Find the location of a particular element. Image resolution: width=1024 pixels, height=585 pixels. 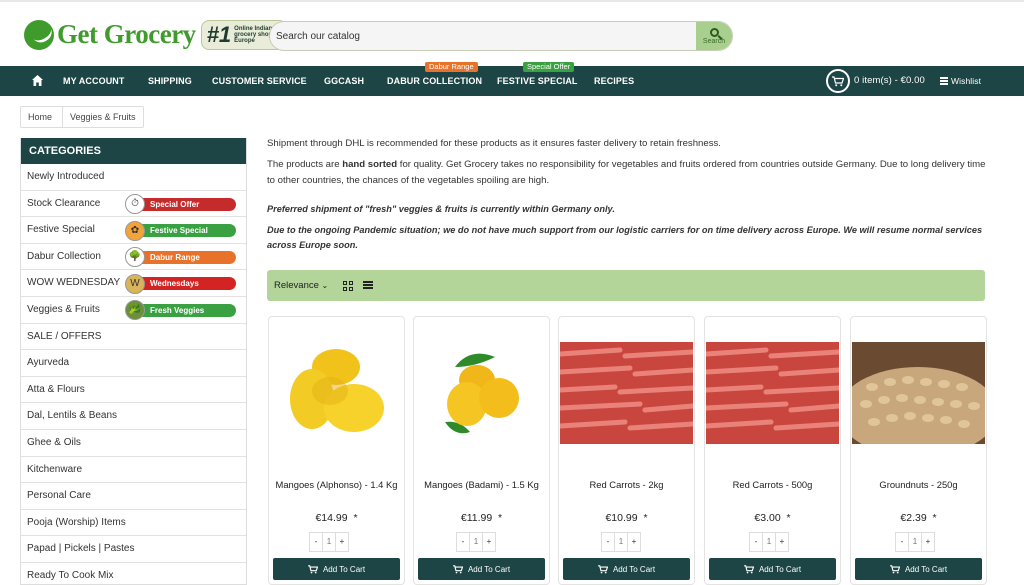

flower-icon: ✿ is located at coordinates (135, 230).